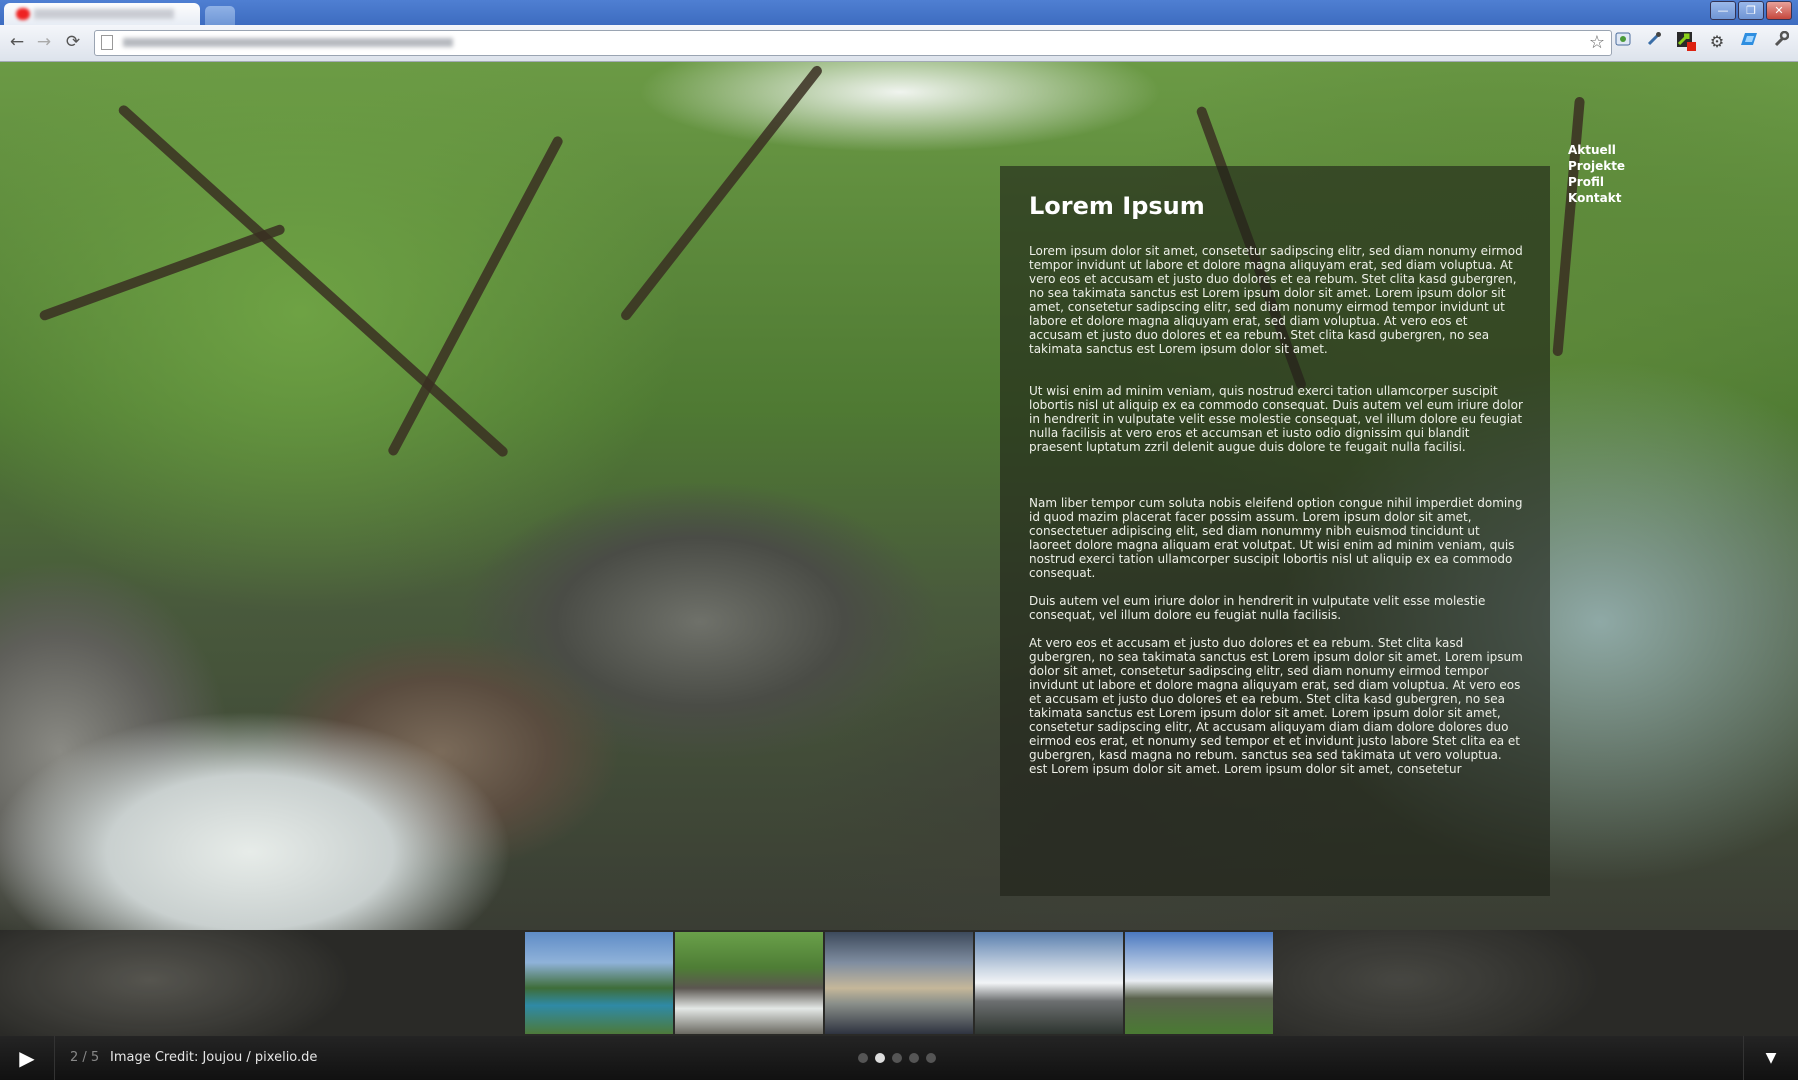 The width and height of the screenshot is (1798, 1080). I want to click on slide-dot-active, so click(880, 1058).